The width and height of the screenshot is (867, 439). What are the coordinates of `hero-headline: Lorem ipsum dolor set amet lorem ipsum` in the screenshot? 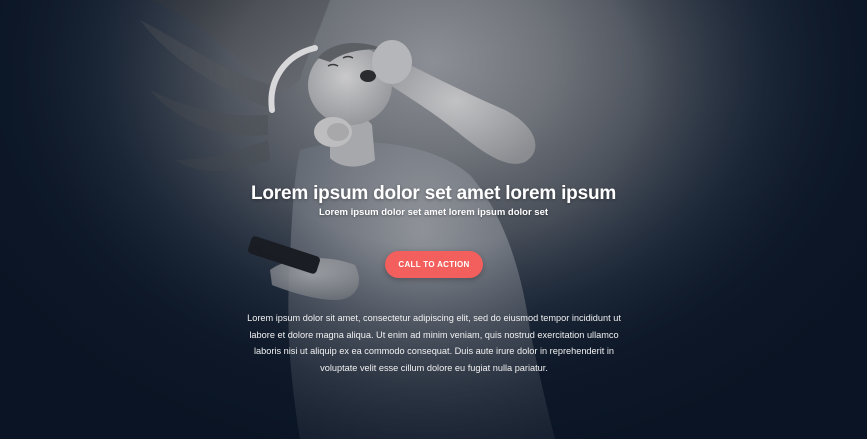 It's located at (433, 193).